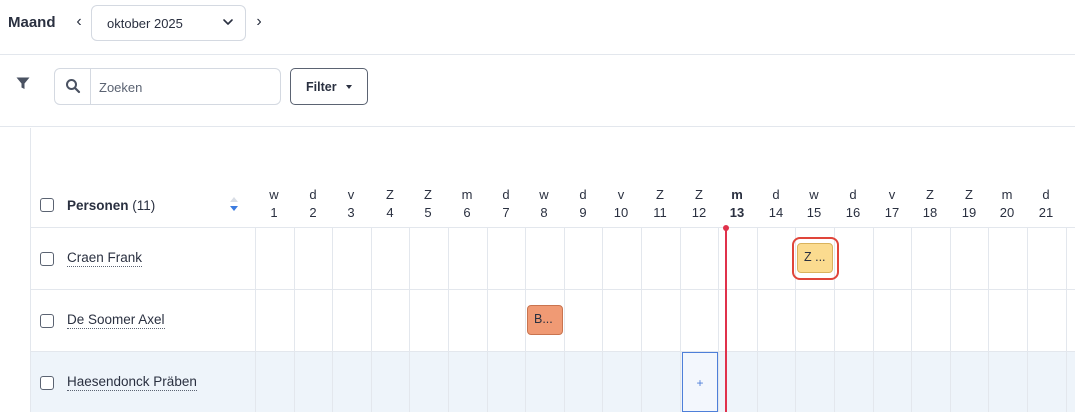 The height and width of the screenshot is (412, 1075). Describe the element at coordinates (228, 22) in the screenshot. I see `chevron-down-icon` at that location.